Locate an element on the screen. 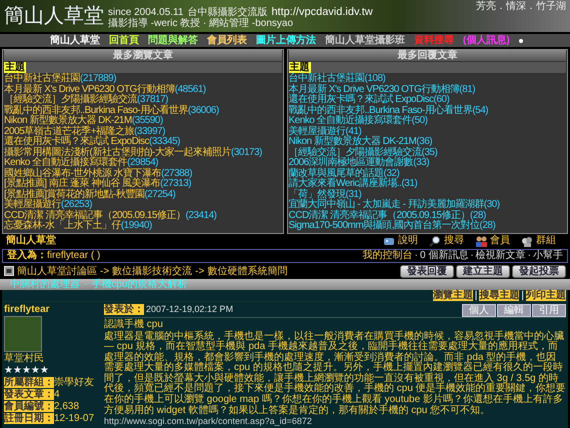 The image size is (570, 428). nav-link: 簡山人草堂 is located at coordinates (75, 40).